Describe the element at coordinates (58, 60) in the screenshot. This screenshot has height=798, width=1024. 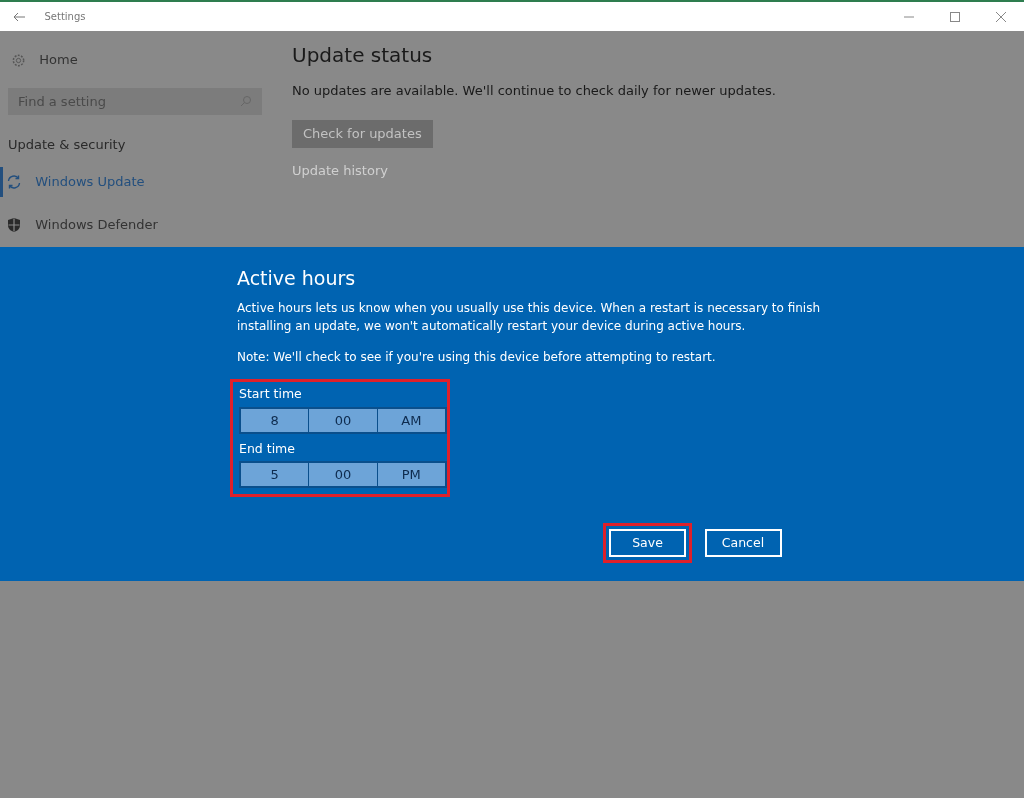
I see `home-link: Home` at that location.